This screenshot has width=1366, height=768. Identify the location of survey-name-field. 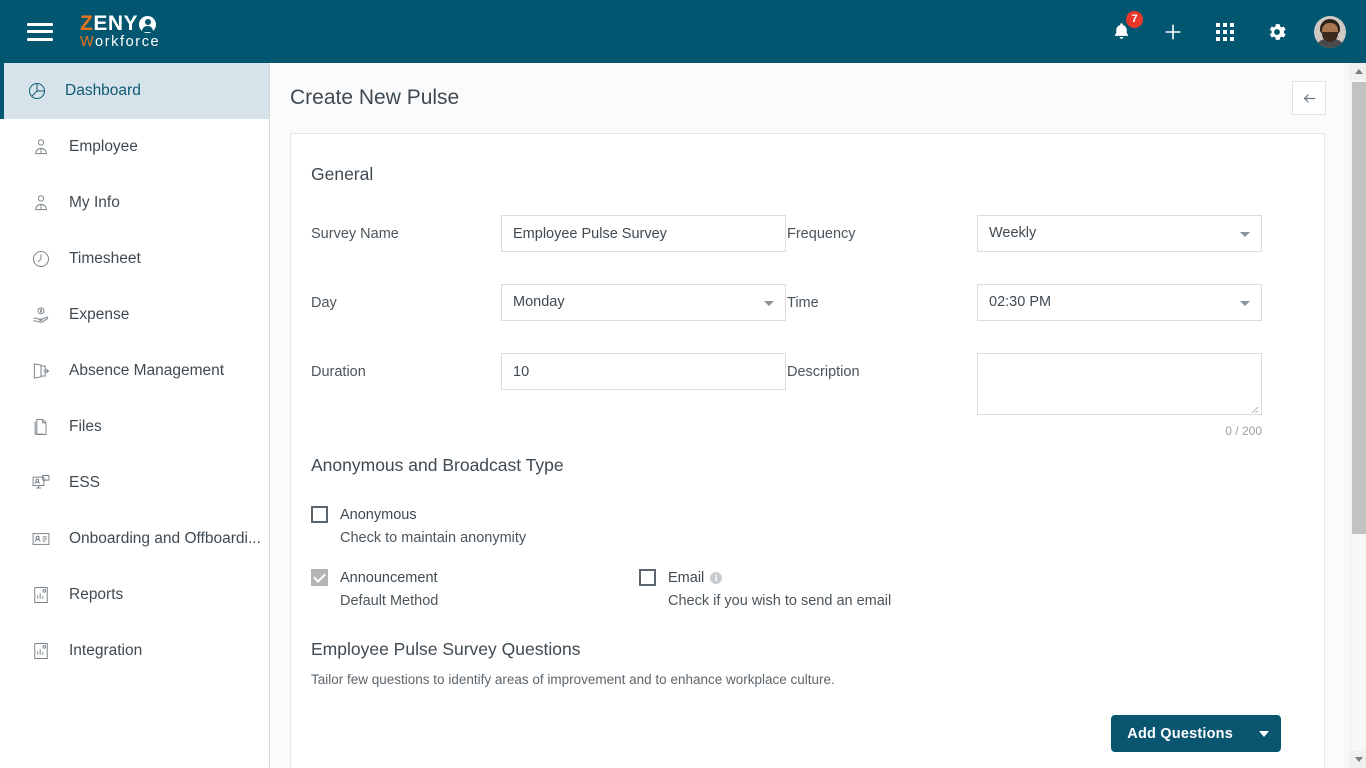
(644, 249).